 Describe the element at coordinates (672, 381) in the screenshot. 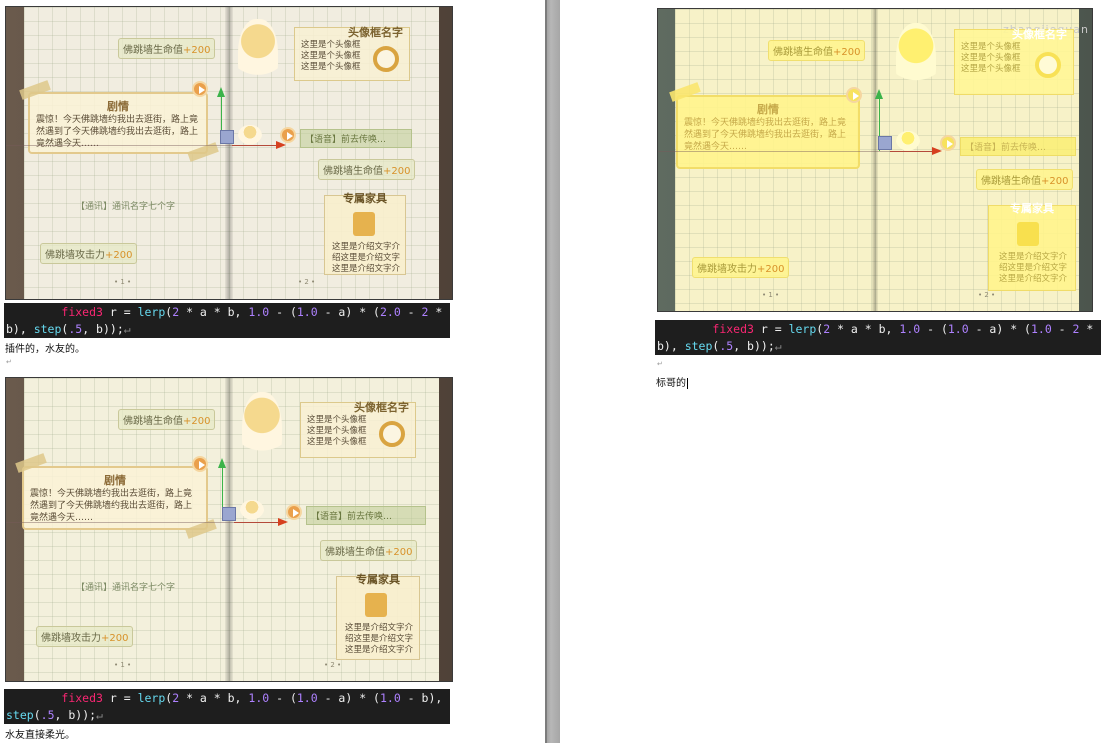

I see `caption-3: 标哥的` at that location.